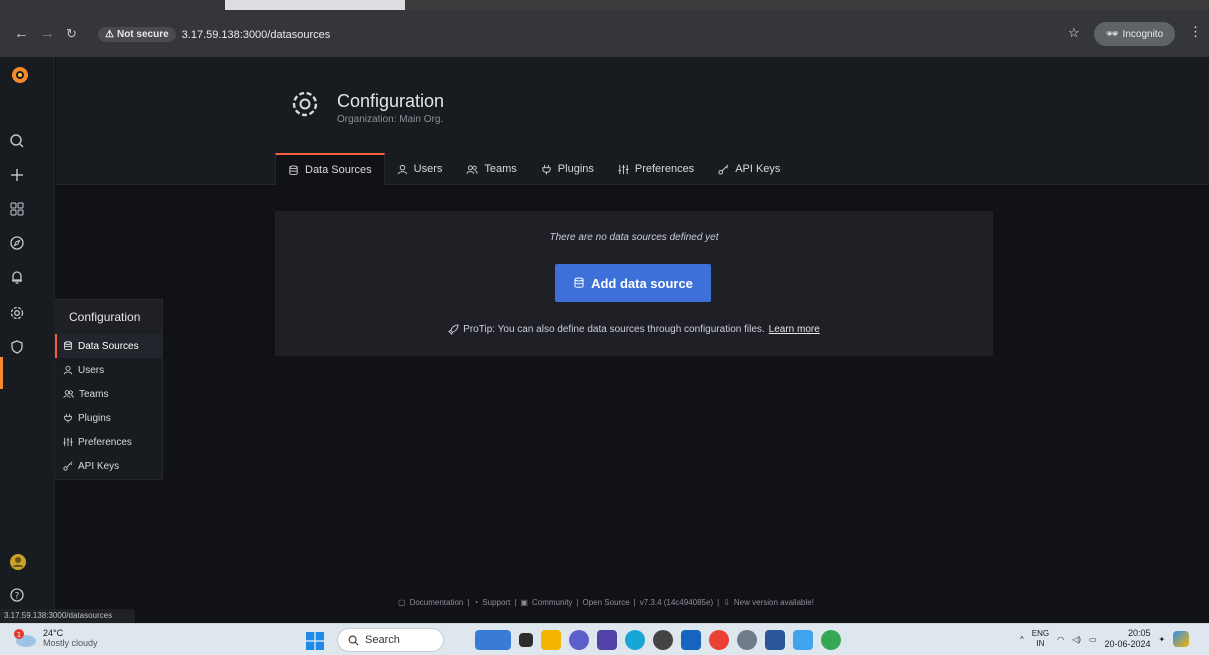 The height and width of the screenshot is (655, 1209). What do you see at coordinates (402, 169) in the screenshot?
I see `user-icon` at bounding box center [402, 169].